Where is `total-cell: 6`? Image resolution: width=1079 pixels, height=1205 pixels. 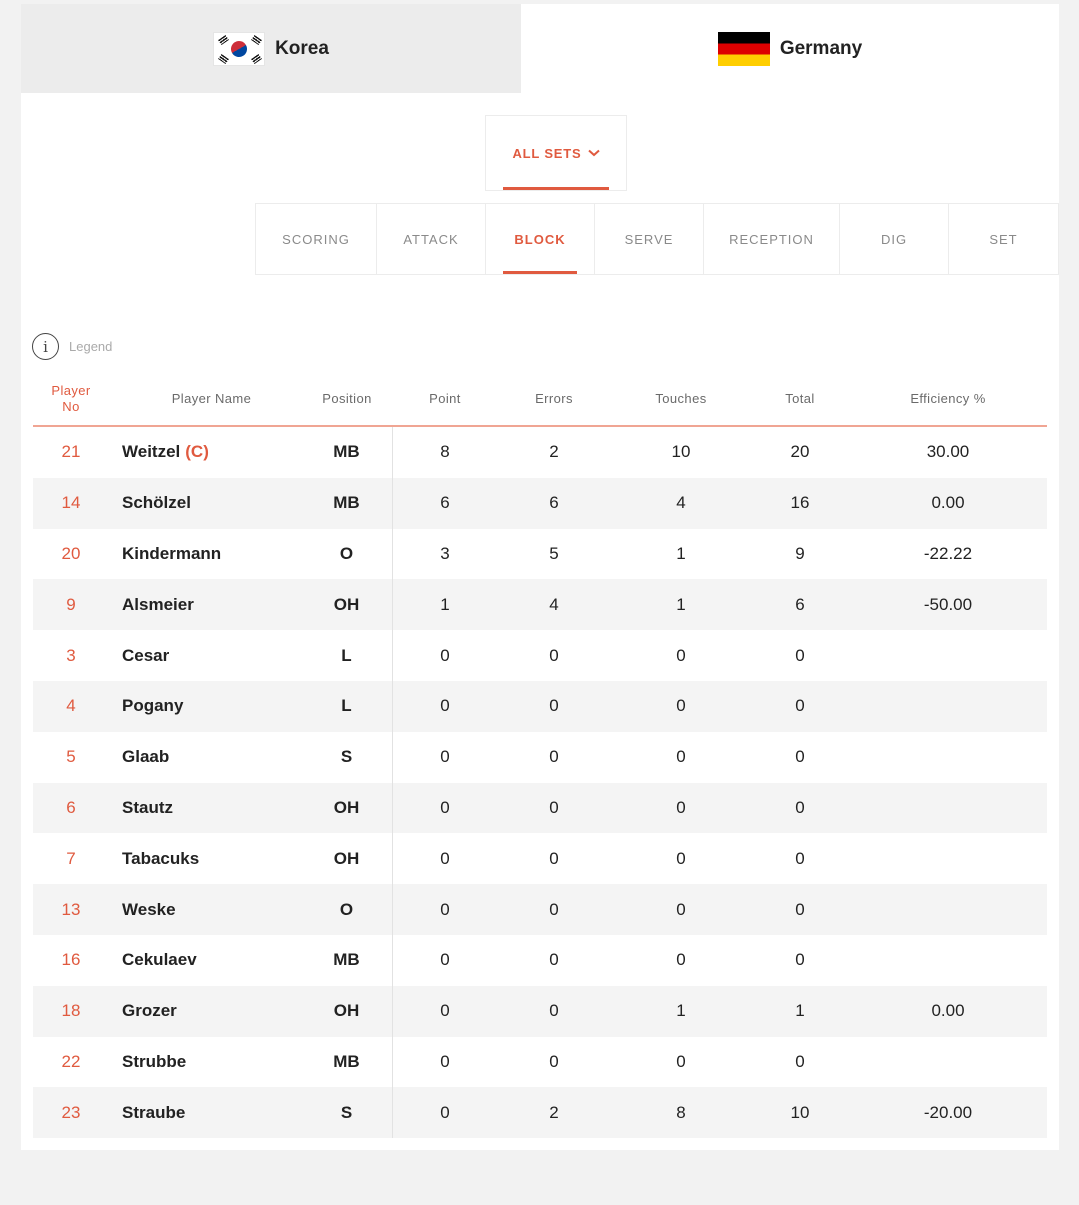
total-cell: 6 is located at coordinates (800, 604).